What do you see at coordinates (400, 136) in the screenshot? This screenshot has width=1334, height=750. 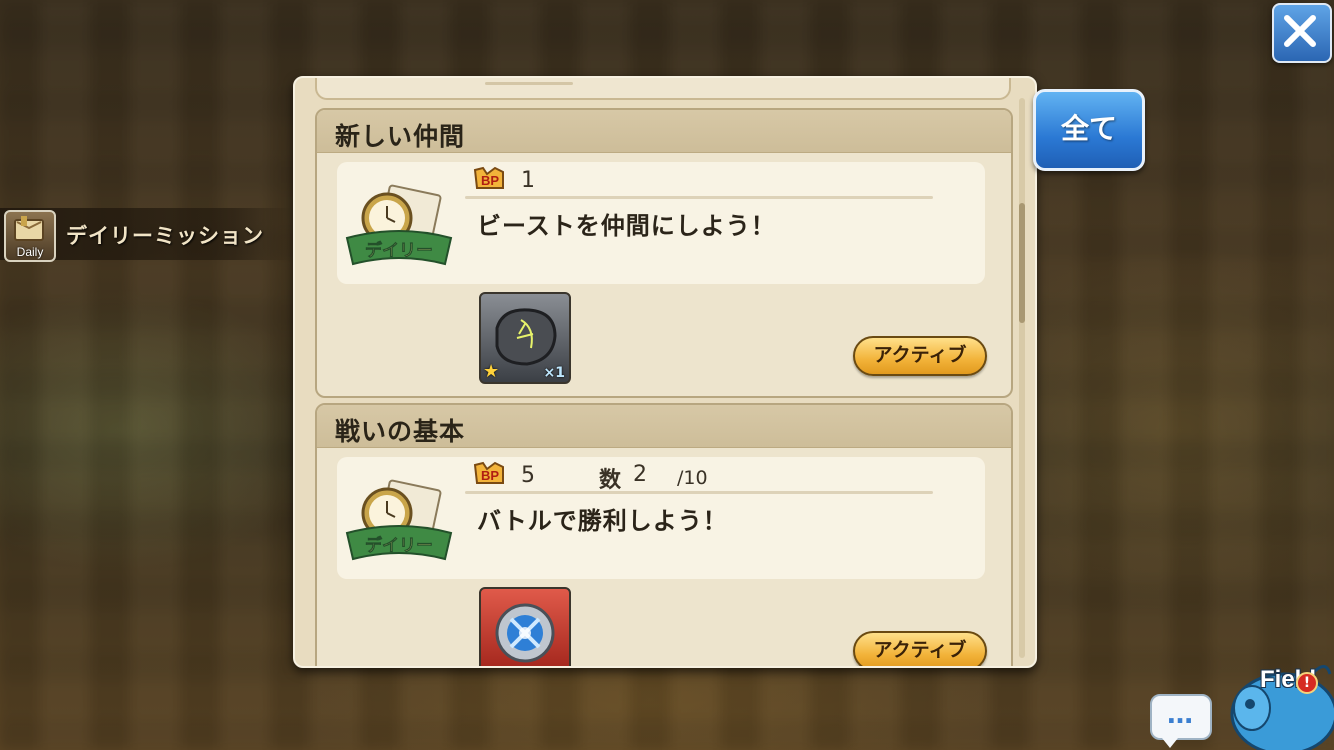 I see `mission-title: 新しい仲間` at bounding box center [400, 136].